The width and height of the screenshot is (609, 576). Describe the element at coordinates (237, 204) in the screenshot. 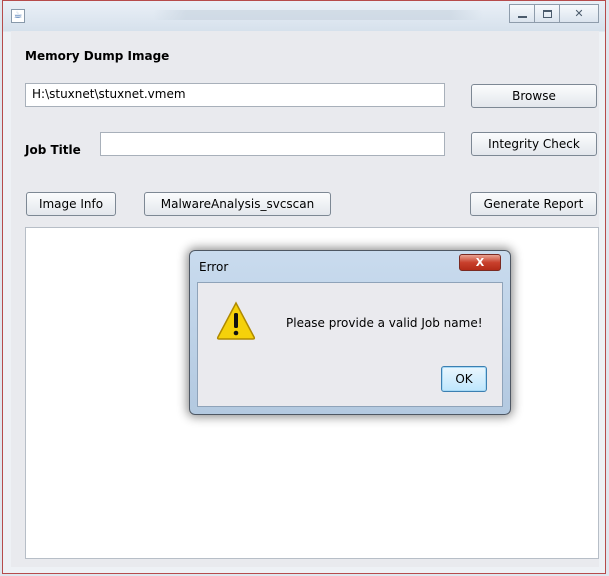

I see `malware-analysis-svcscan-button: MalwareAnalysis_svcscan` at that location.